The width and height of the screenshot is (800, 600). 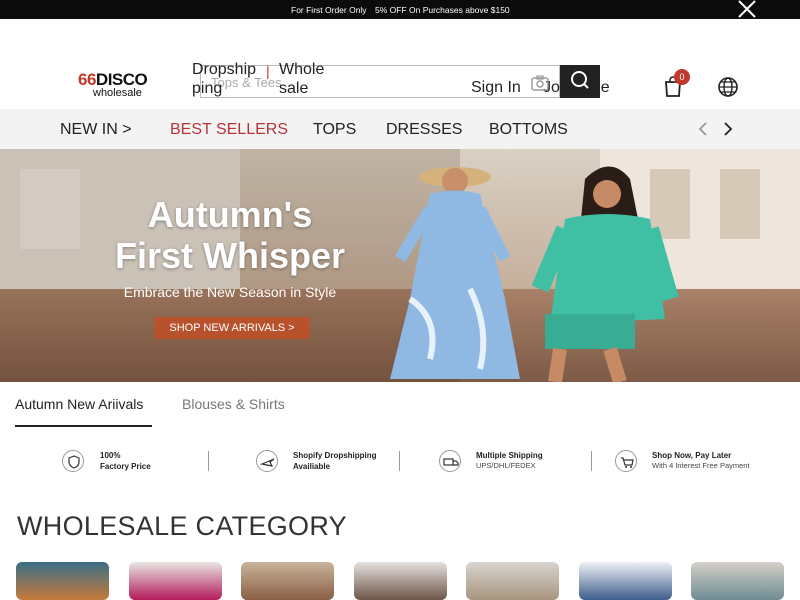 What do you see at coordinates (125, 466) in the screenshot?
I see `feature-subtitle: Factory Price` at bounding box center [125, 466].